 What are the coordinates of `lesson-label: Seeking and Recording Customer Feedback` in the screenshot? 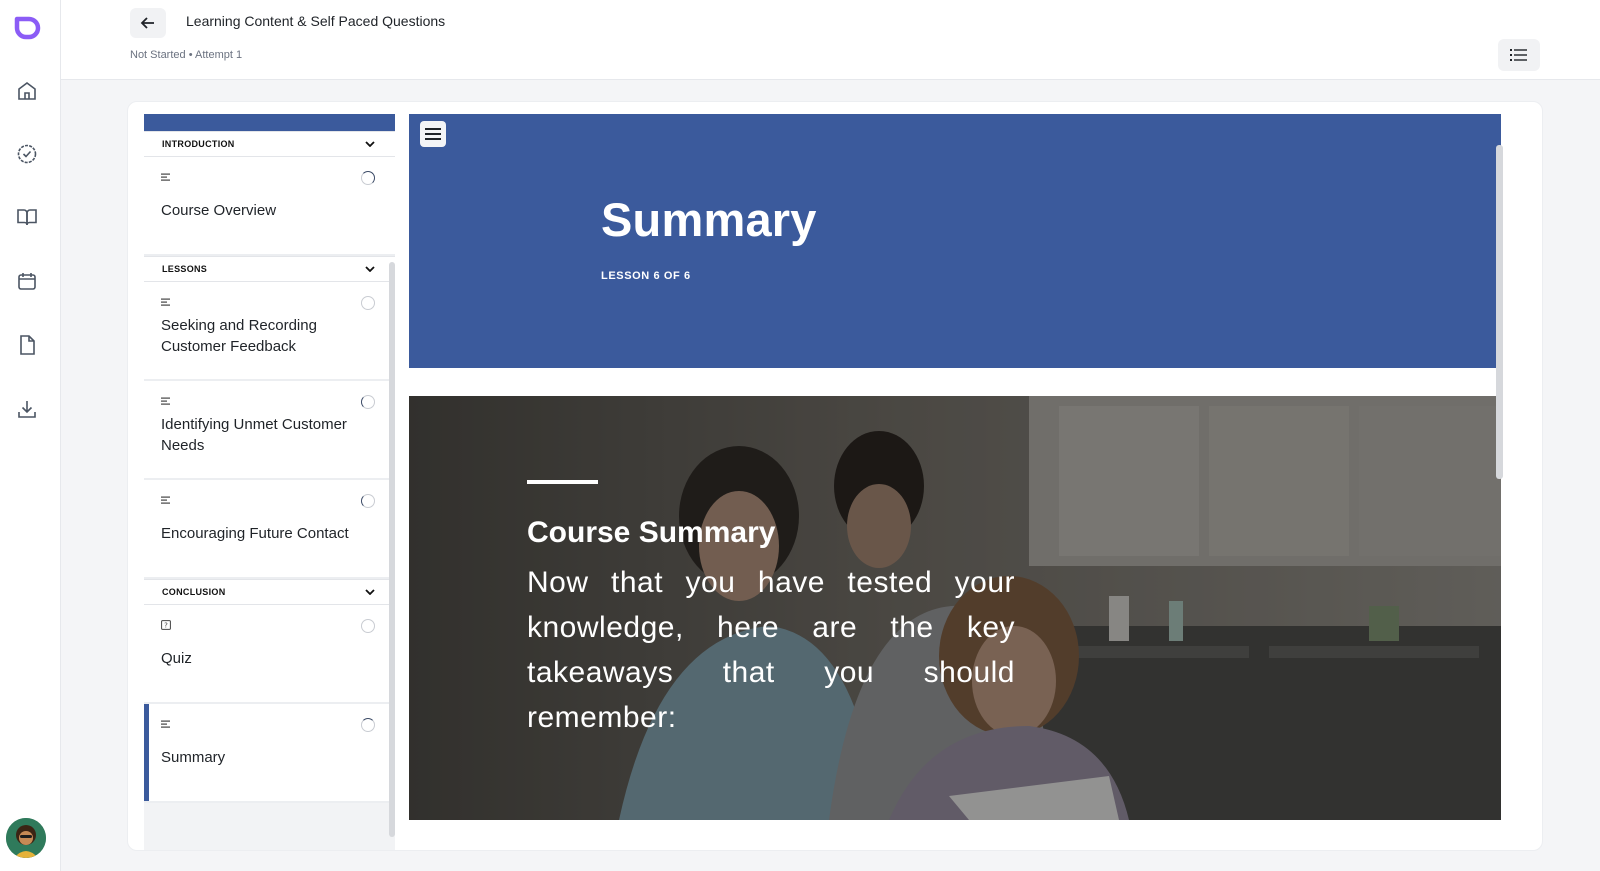 It's located at (239, 336).